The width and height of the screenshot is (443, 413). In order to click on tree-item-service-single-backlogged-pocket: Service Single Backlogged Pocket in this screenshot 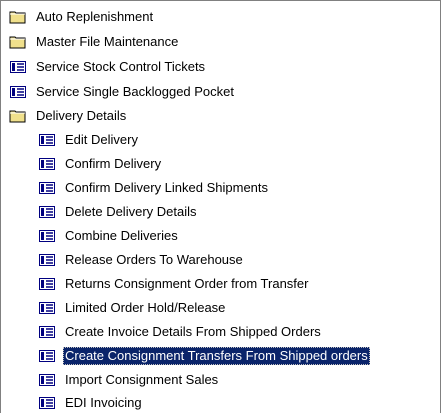, I will do `click(122, 92)`.